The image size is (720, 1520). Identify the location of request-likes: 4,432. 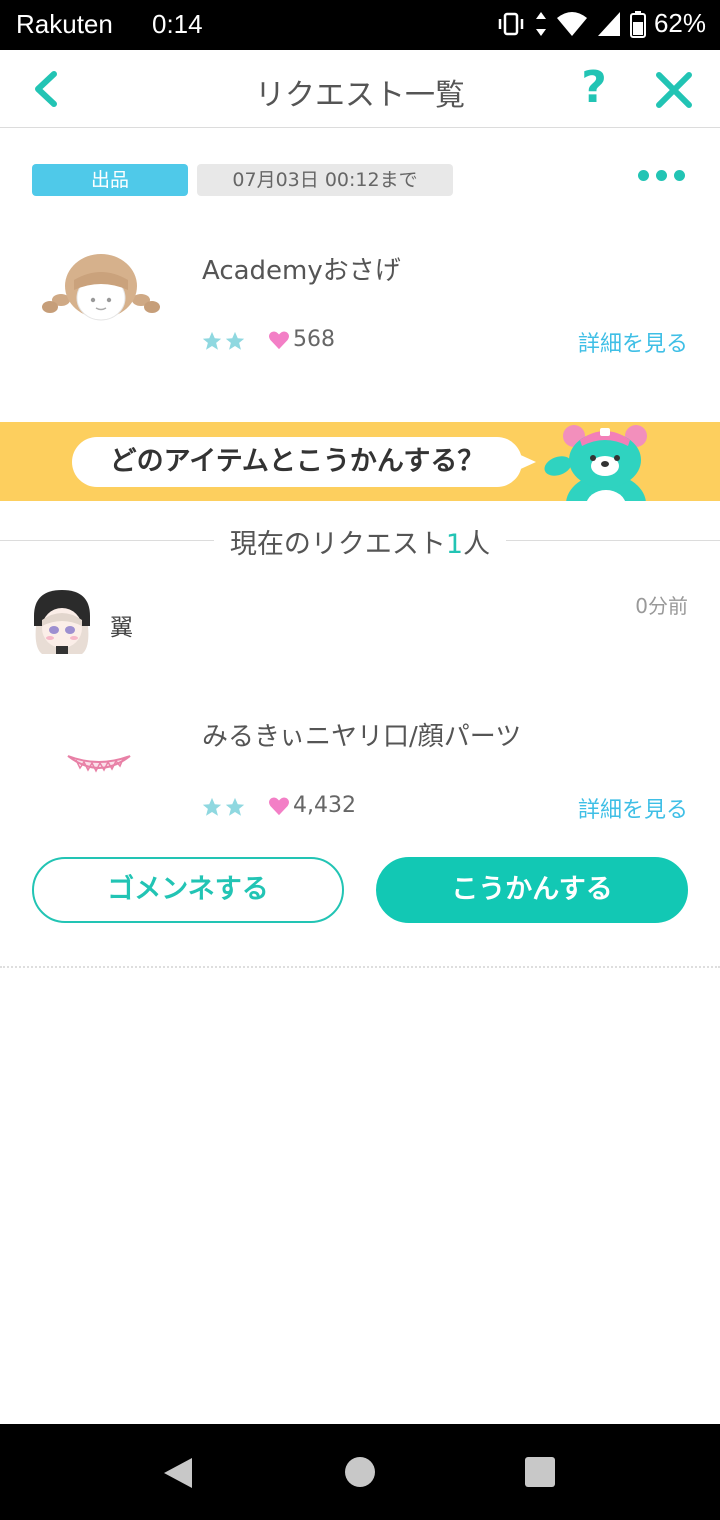
(312, 805).